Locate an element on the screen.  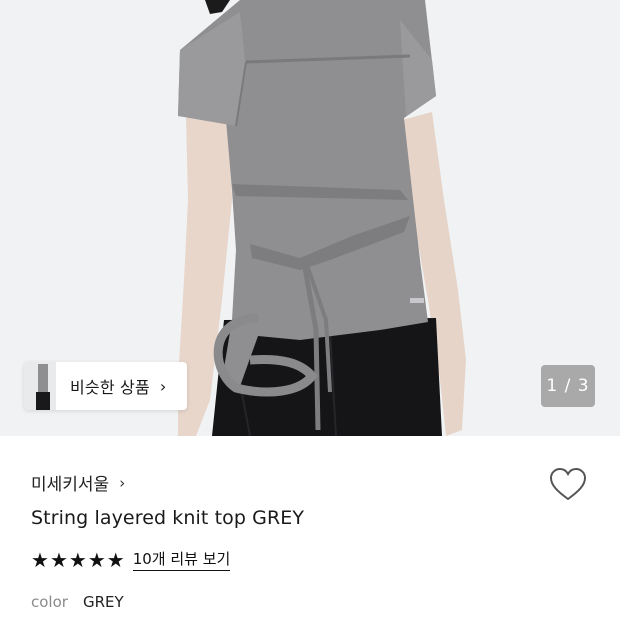
wishlist-button is located at coordinates (568, 485).